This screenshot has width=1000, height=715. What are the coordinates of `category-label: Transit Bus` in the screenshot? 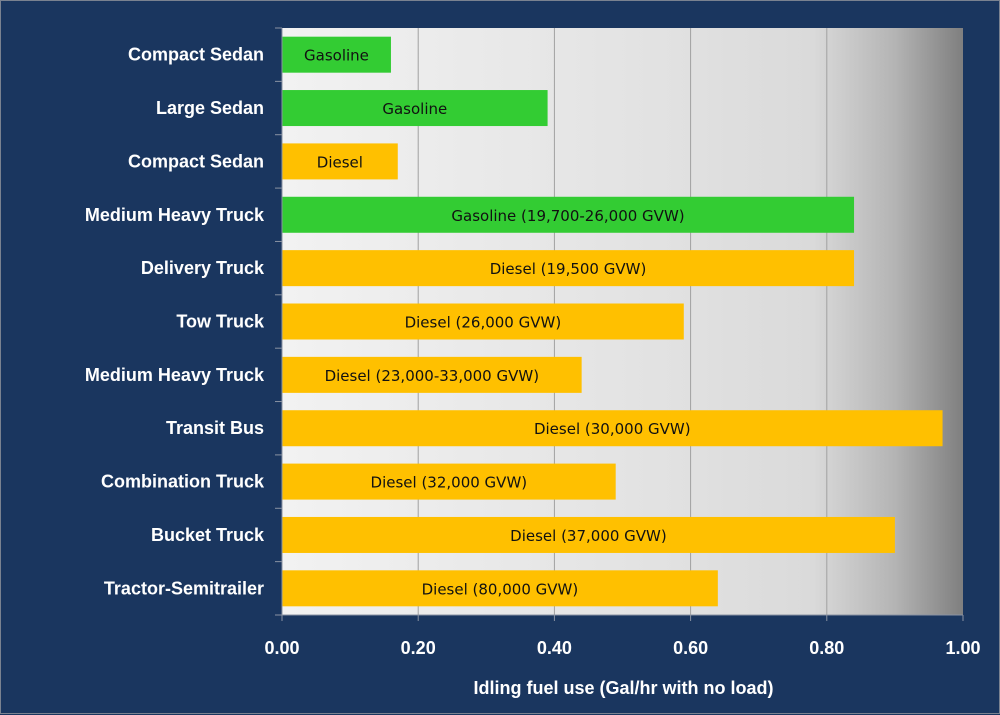 It's located at (215, 428).